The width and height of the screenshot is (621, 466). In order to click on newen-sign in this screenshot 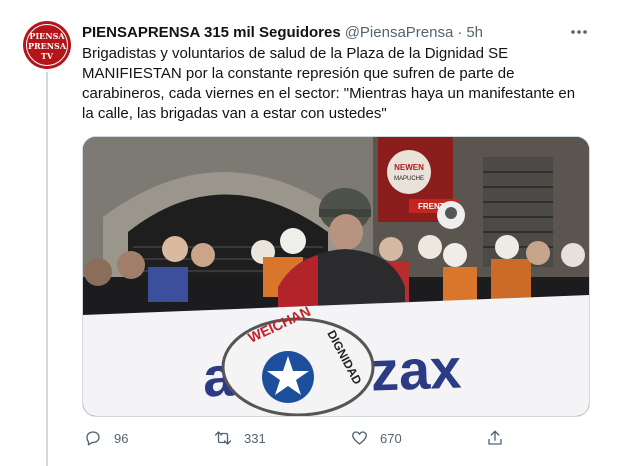, I will do `click(409, 172)`.